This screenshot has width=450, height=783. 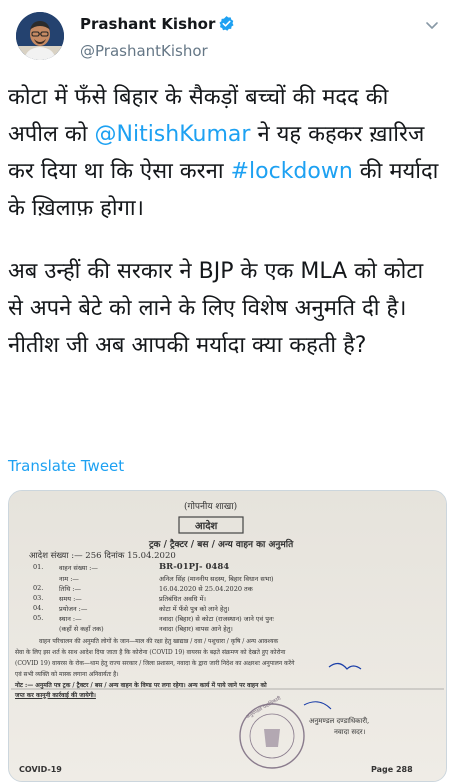 What do you see at coordinates (73, 609) in the screenshot?
I see `document-row-label: प्रयोजन :—` at bounding box center [73, 609].